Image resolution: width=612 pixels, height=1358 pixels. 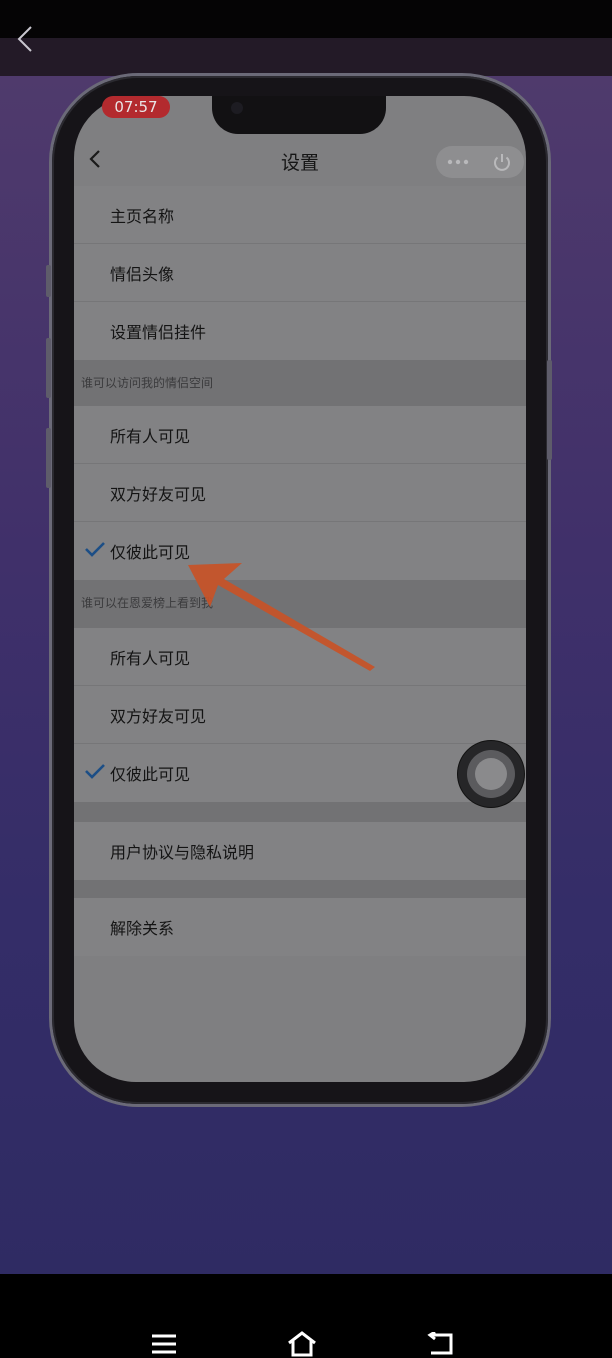 What do you see at coordinates (306, 57) in the screenshot?
I see `title-band` at bounding box center [306, 57].